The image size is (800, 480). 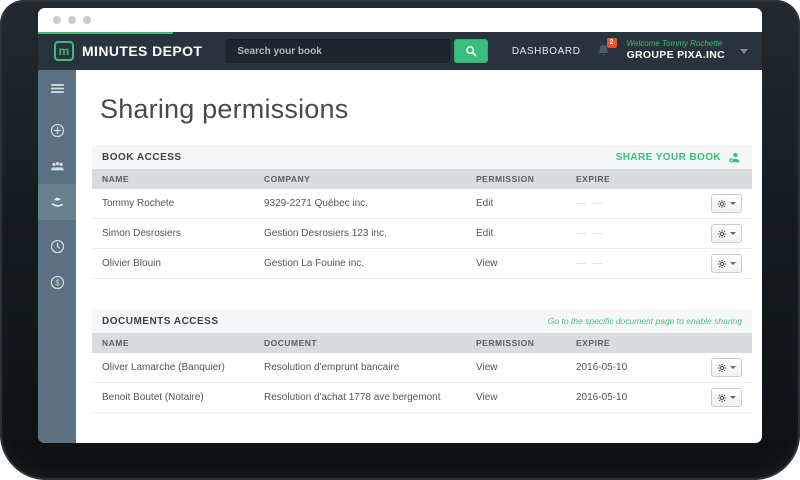 What do you see at coordinates (131, 263) in the screenshot?
I see `cell-name: Olivier Blouin` at bounding box center [131, 263].